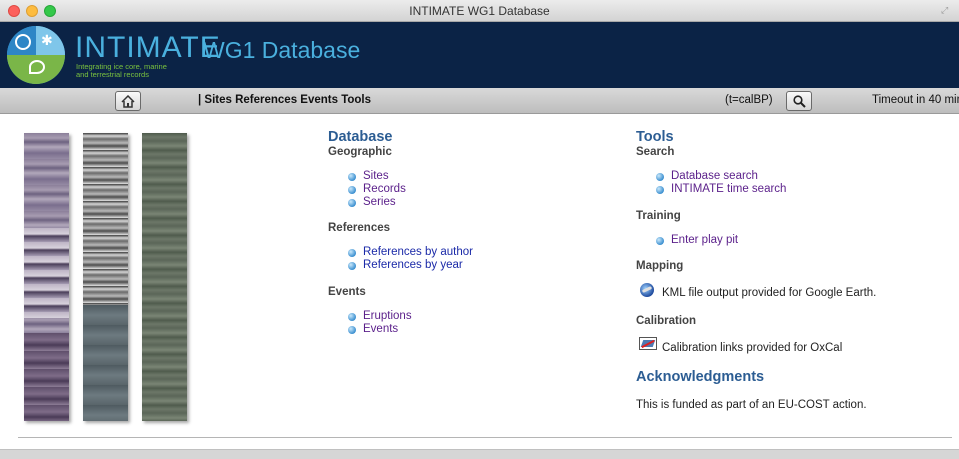 The width and height of the screenshot is (959, 459). What do you see at coordinates (112, 74) in the screenshot?
I see `tagline-line-2: and terrestrial records` at bounding box center [112, 74].